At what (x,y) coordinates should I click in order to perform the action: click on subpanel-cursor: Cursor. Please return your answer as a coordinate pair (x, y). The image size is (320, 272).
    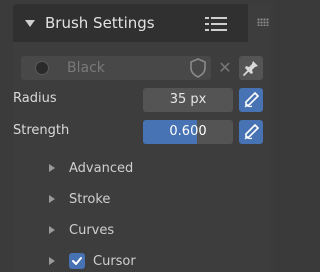
    Looking at the image, I should click on (92, 261).